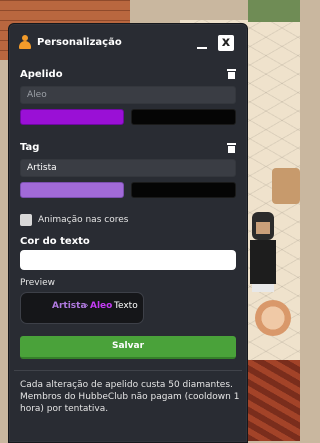 This screenshot has height=443, width=320. Describe the element at coordinates (128, 347) in the screenshot. I see `save-button: Salvar` at that location.